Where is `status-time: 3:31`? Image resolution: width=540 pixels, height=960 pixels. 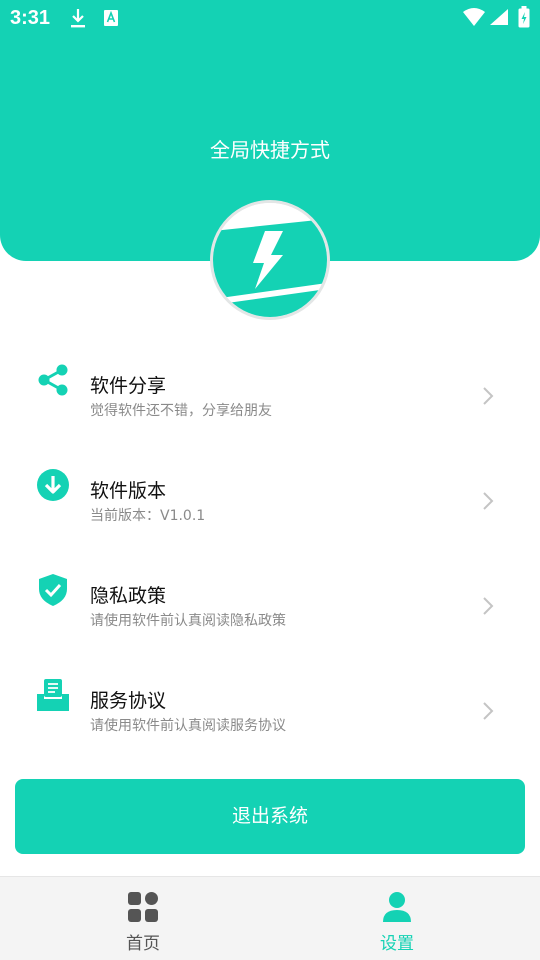 status-time: 3:31 is located at coordinates (30, 18).